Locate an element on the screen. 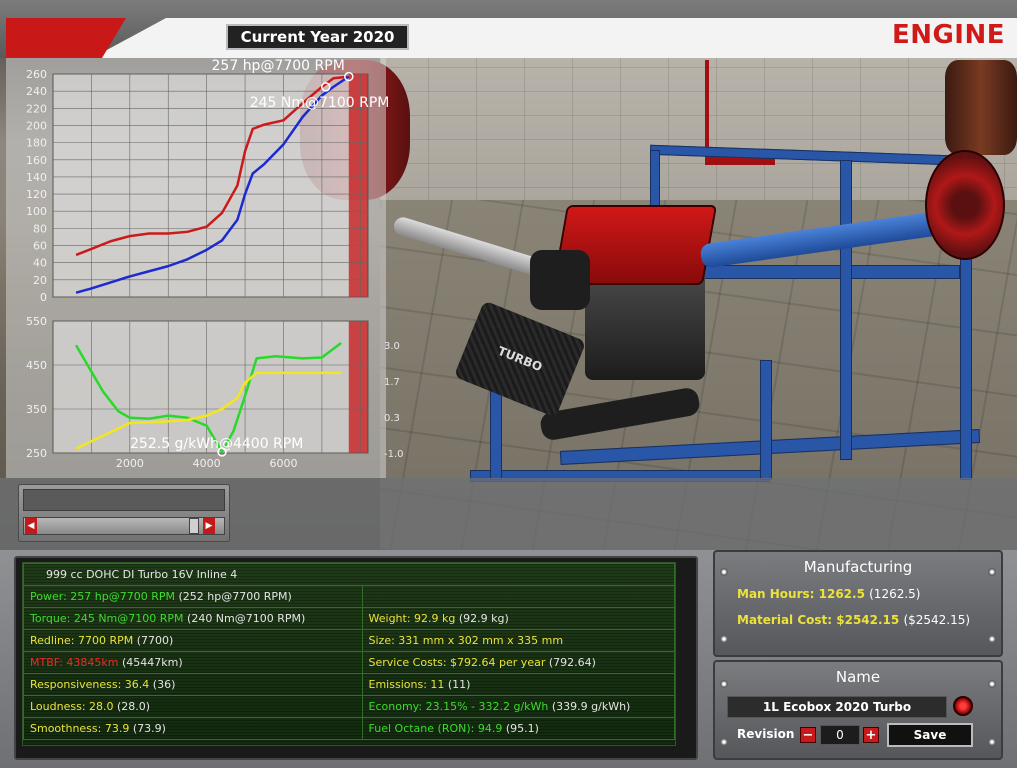 The image size is (1017, 768). top-bar is located at coordinates (508, 29).